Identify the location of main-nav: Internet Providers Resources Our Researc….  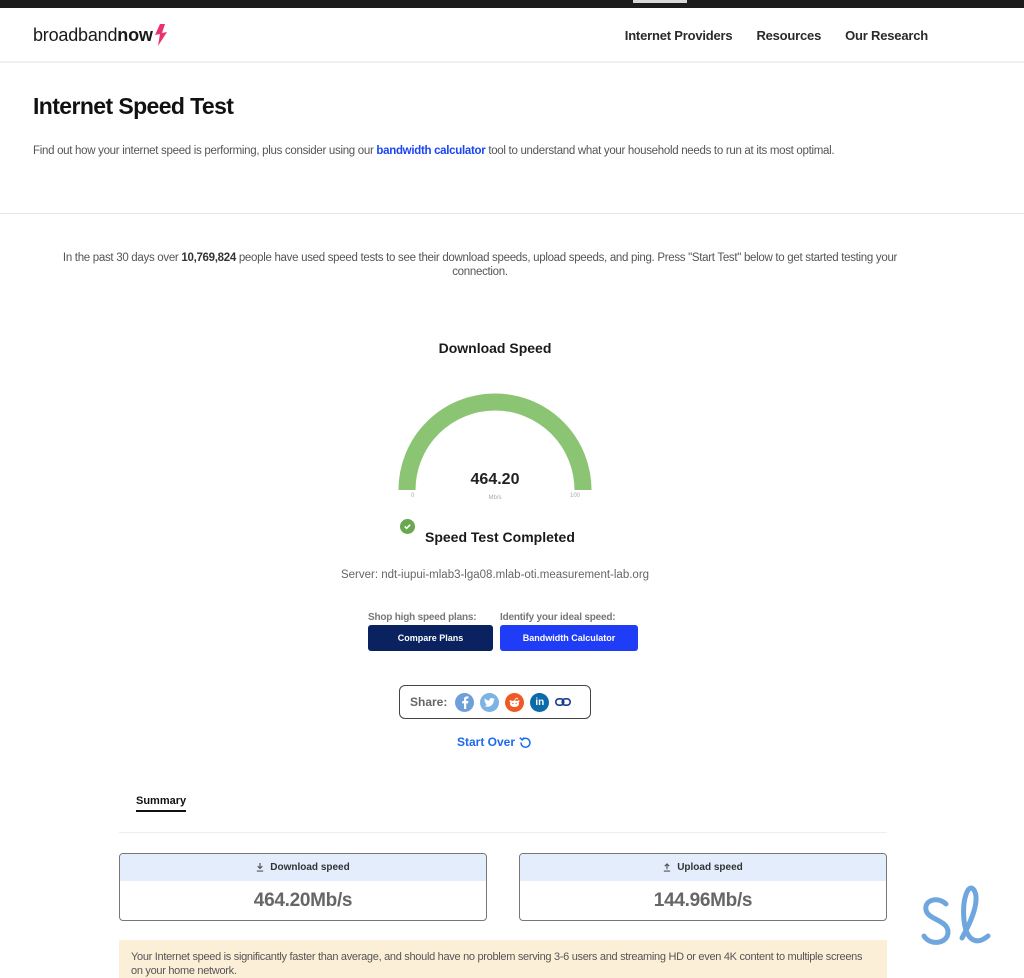
(776, 35).